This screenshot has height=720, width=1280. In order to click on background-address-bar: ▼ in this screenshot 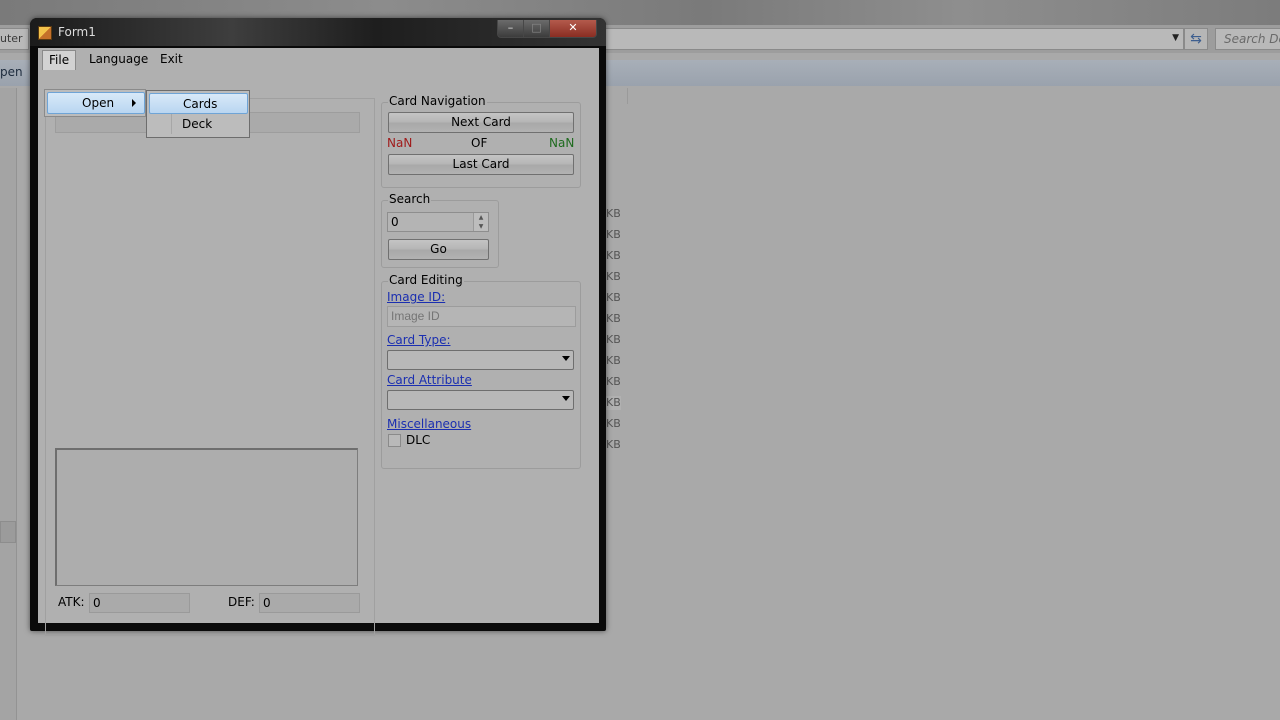, I will do `click(894, 39)`.